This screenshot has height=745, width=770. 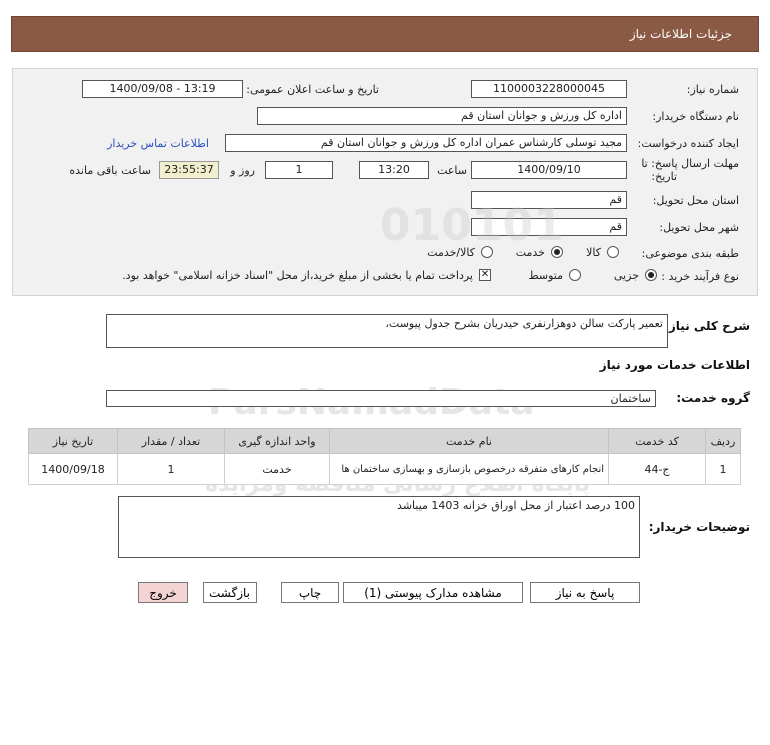 What do you see at coordinates (312, 89) in the screenshot?
I see `announce-date-label: تاریخ و ساعت اعلان عمومی:` at bounding box center [312, 89].